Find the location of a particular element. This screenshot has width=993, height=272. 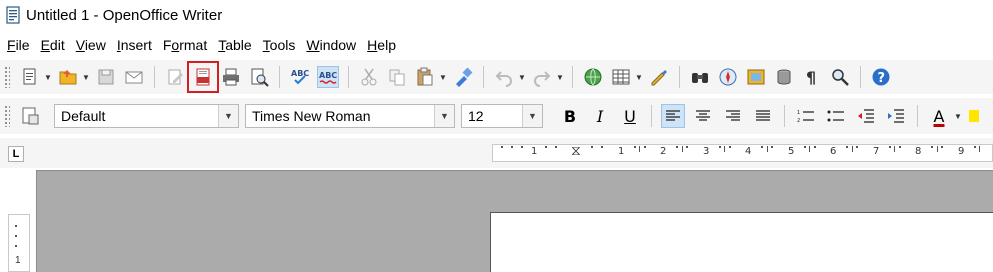

redo-icon is located at coordinates (542, 77).